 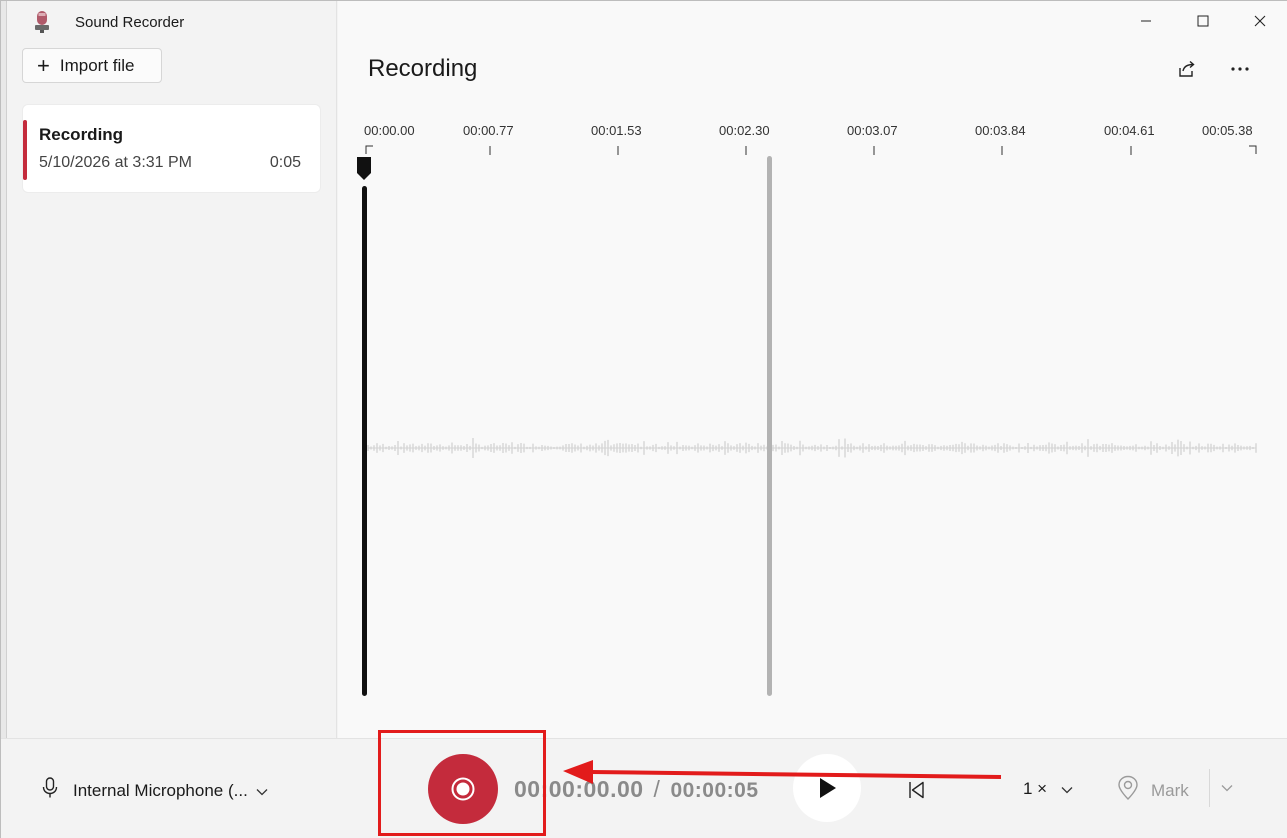 What do you see at coordinates (1035, 788) in the screenshot?
I see `playback-speed: 1 ×` at bounding box center [1035, 788].